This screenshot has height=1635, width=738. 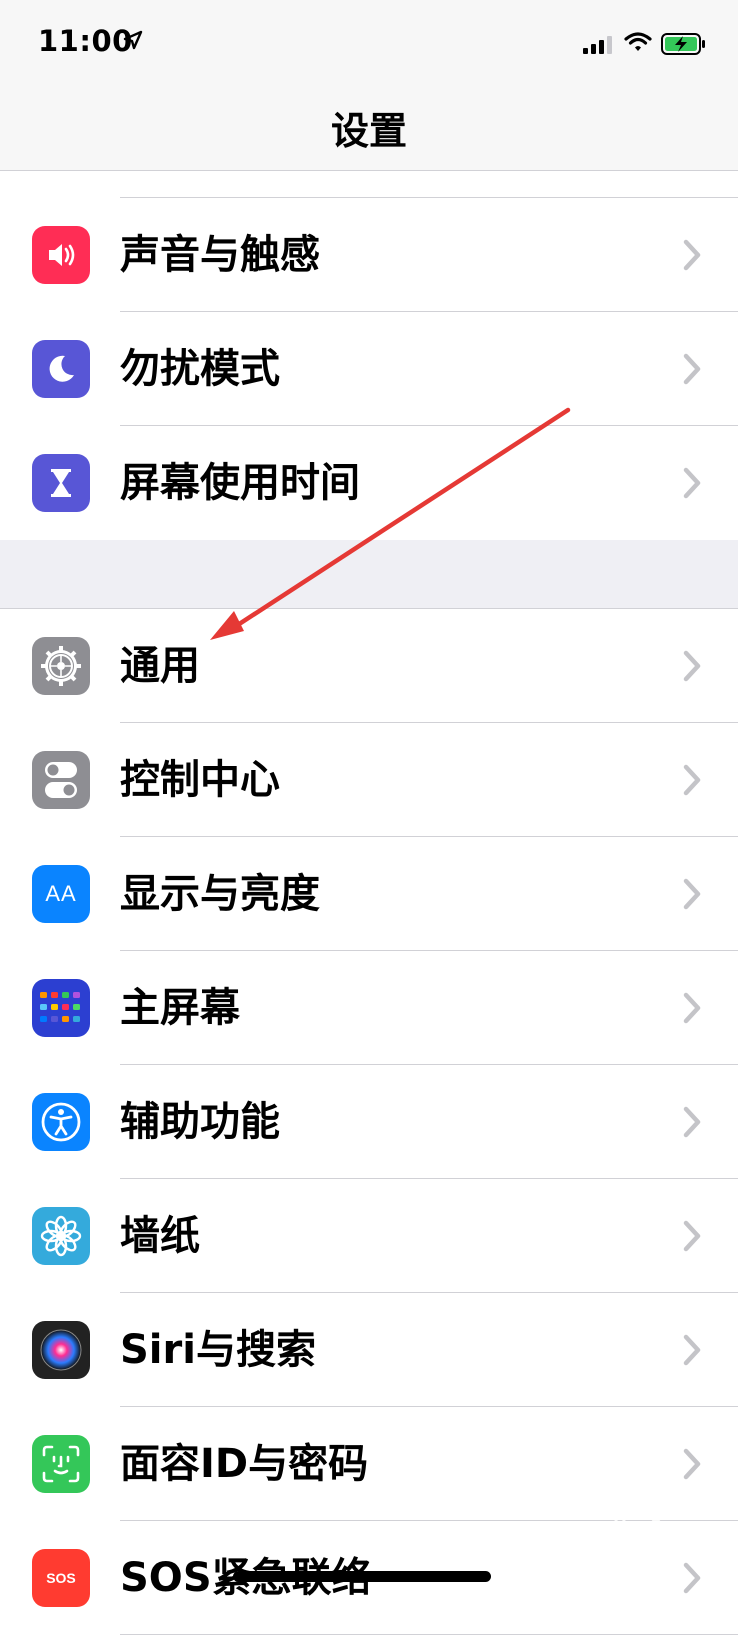 What do you see at coordinates (597, 45) in the screenshot?
I see `cellular-signal-icon` at bounding box center [597, 45].